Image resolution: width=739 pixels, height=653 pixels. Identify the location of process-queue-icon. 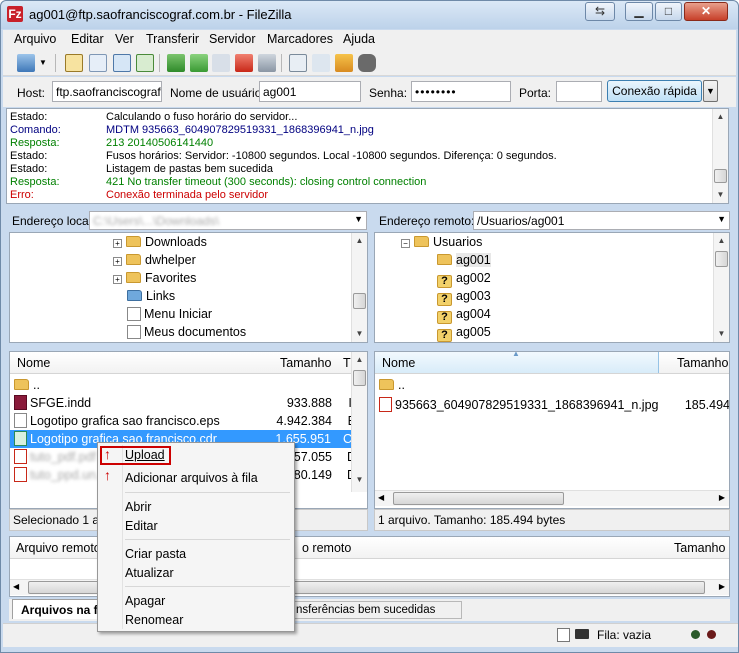
(199, 63).